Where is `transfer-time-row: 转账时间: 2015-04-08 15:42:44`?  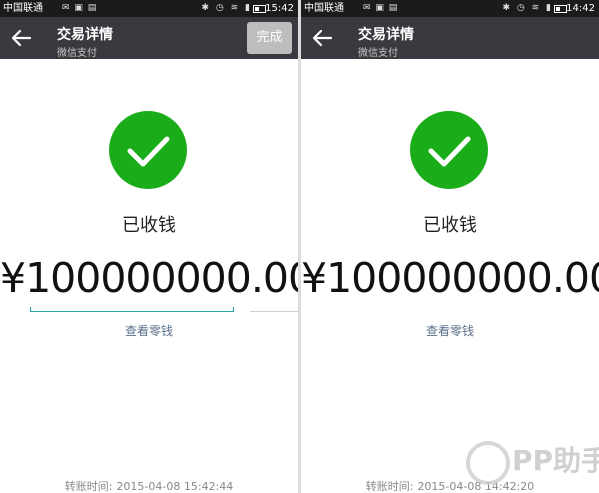
transfer-time-row: 转账时间: 2015-04-08 15:42:44 is located at coordinates (149, 485).